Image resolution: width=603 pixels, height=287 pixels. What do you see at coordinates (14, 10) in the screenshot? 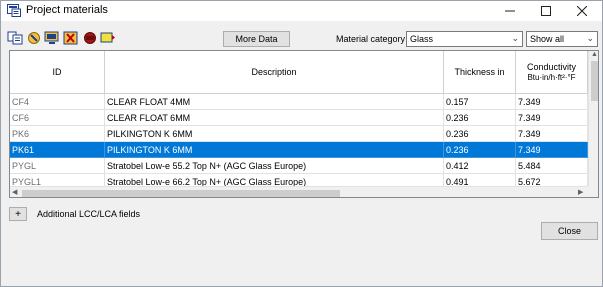
I see `app-icon` at bounding box center [14, 10].